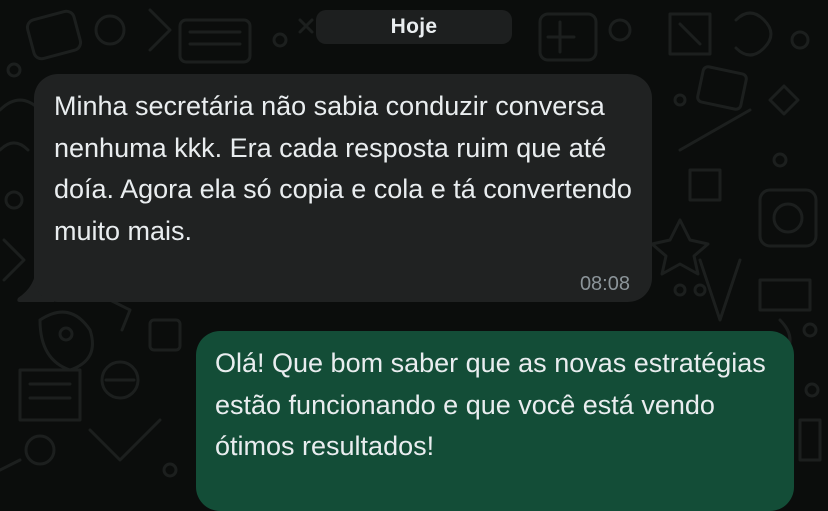  Describe the element at coordinates (604, 284) in the screenshot. I see `message-timestamp: 08:08` at that location.